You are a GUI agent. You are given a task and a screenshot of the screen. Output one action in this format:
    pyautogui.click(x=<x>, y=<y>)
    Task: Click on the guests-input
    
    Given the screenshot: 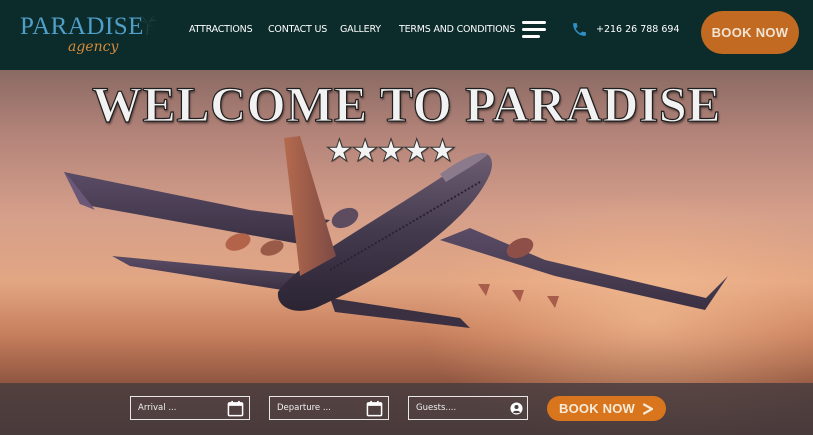 What is the action you would take?
    pyautogui.click(x=454, y=408)
    